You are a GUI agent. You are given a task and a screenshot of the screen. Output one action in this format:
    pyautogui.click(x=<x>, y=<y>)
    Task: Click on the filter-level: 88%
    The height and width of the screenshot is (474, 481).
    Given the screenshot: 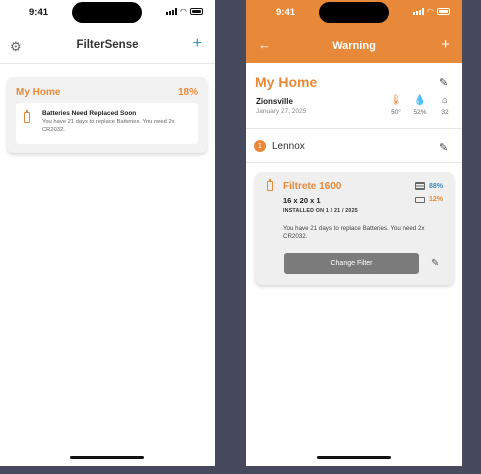 What is the action you would take?
    pyautogui.click(x=429, y=186)
    